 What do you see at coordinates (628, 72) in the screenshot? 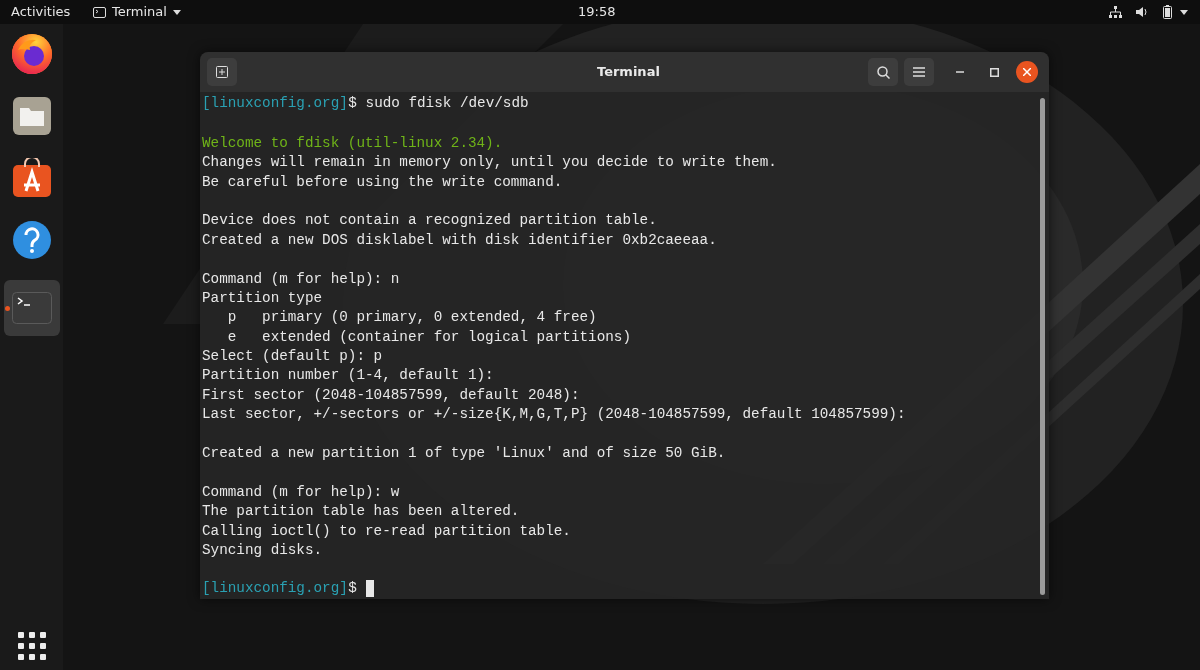
I see `window-title: Terminal` at bounding box center [628, 72].